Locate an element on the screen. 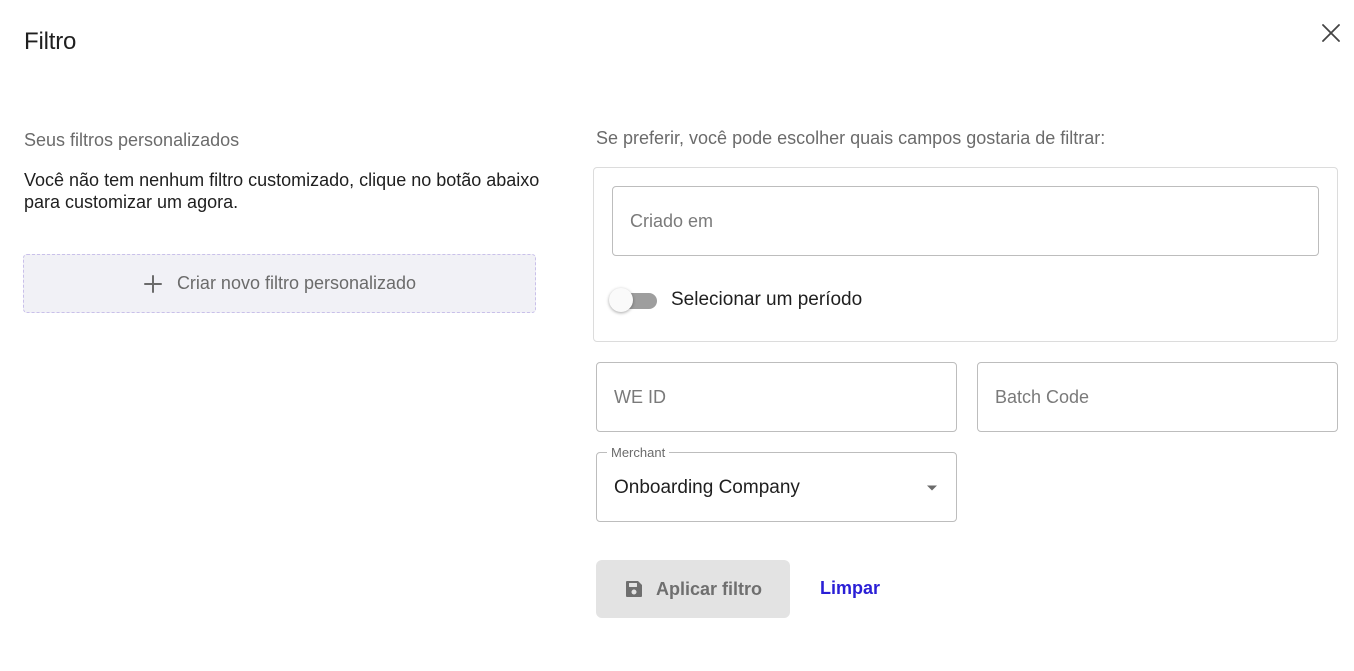 The width and height of the screenshot is (1354, 671). period-toggle-switch is located at coordinates (633, 300).